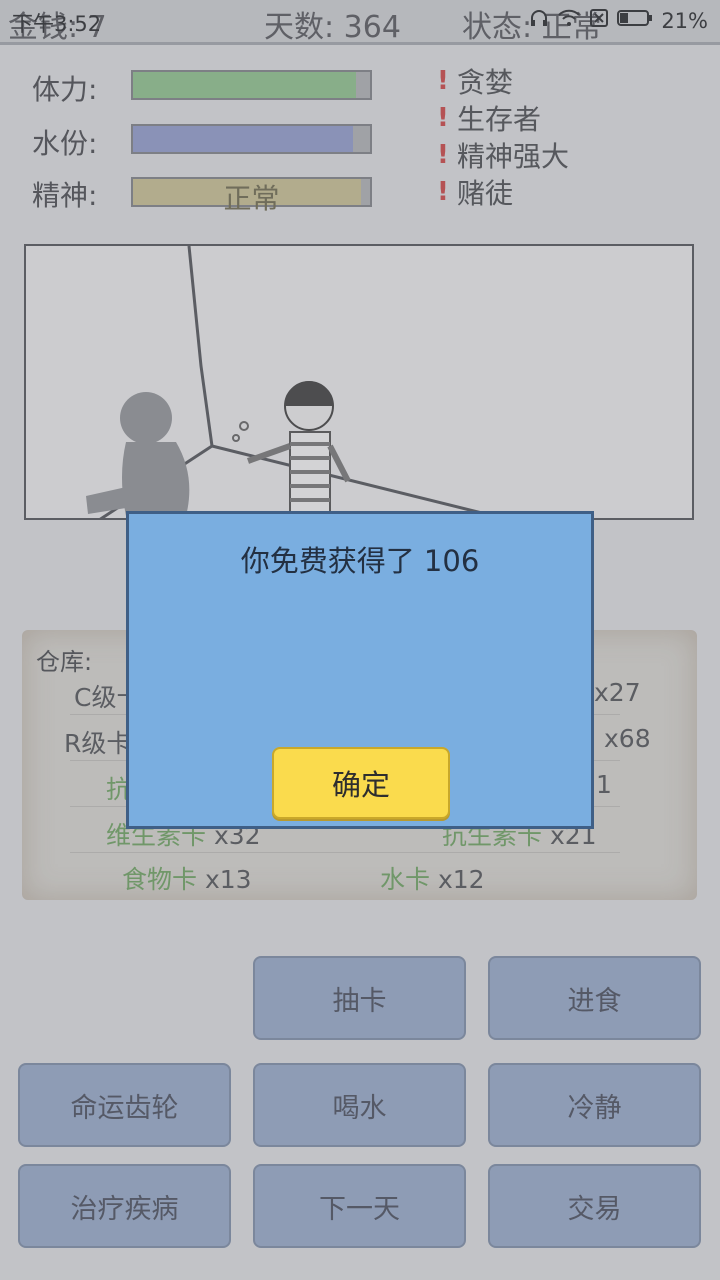 The height and width of the screenshot is (1280, 720). I want to click on confirm-button: 确定, so click(361, 783).